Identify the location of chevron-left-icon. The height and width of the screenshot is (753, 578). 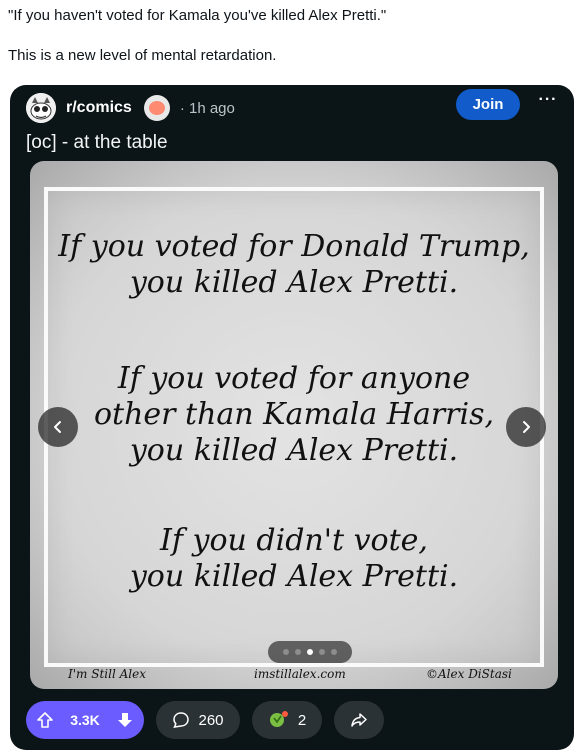
(57, 427).